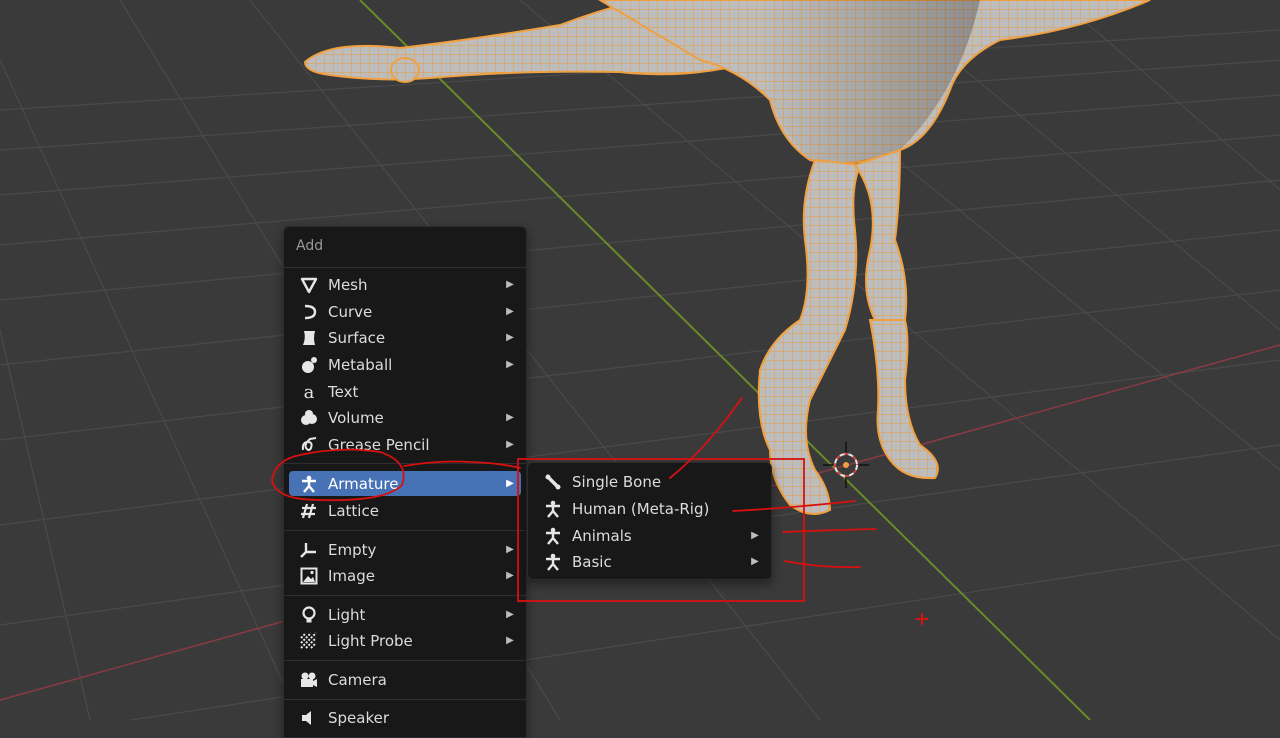 This screenshot has height=738, width=1280. I want to click on grease-pencil-icon, so click(309, 445).